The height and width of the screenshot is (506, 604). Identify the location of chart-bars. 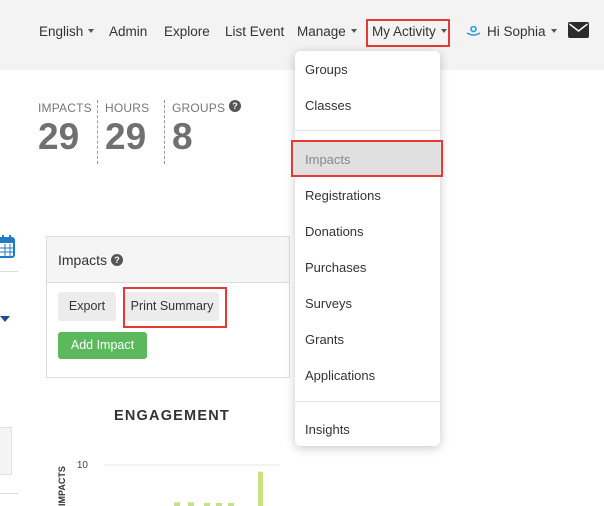
(218, 488).